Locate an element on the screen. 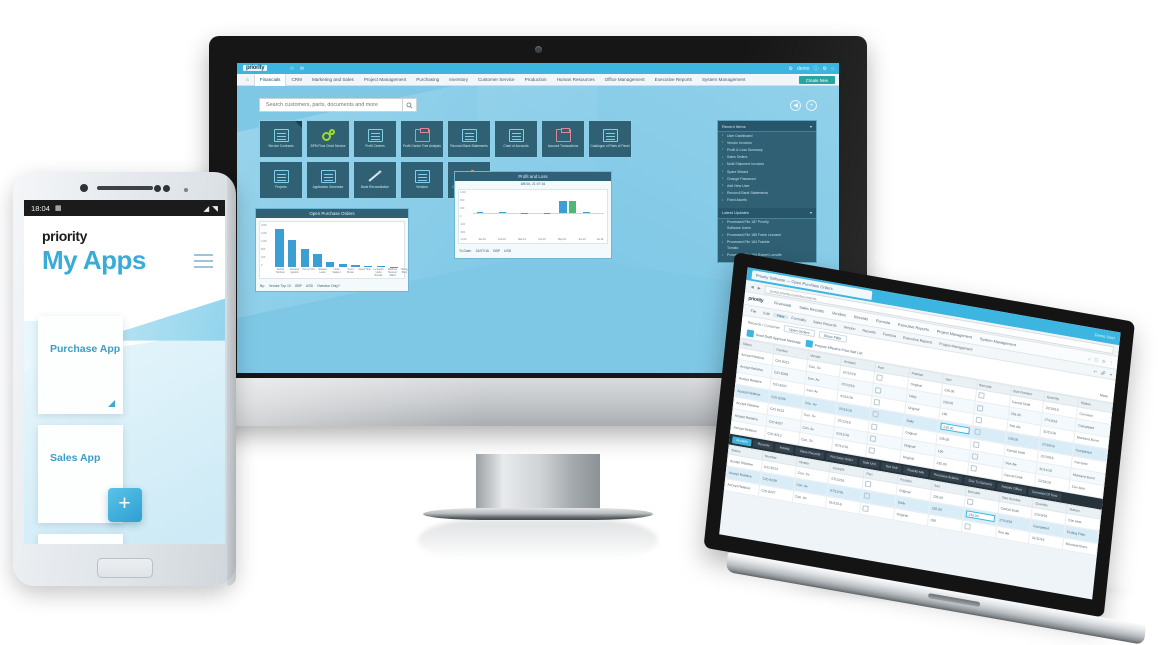 Image resolution: width=1163 pixels, height=645 pixels. recent-item: Multi Shipment Invoices is located at coordinates (767, 164).